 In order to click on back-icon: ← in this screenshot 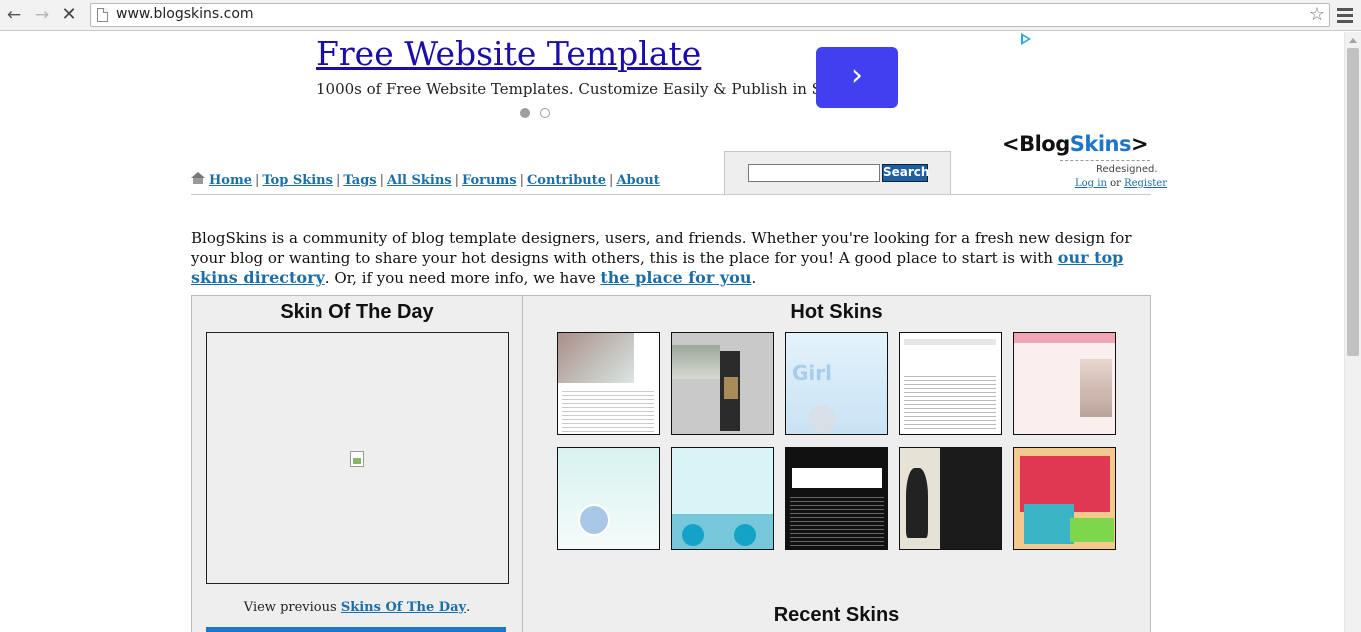, I will do `click(14, 15)`.